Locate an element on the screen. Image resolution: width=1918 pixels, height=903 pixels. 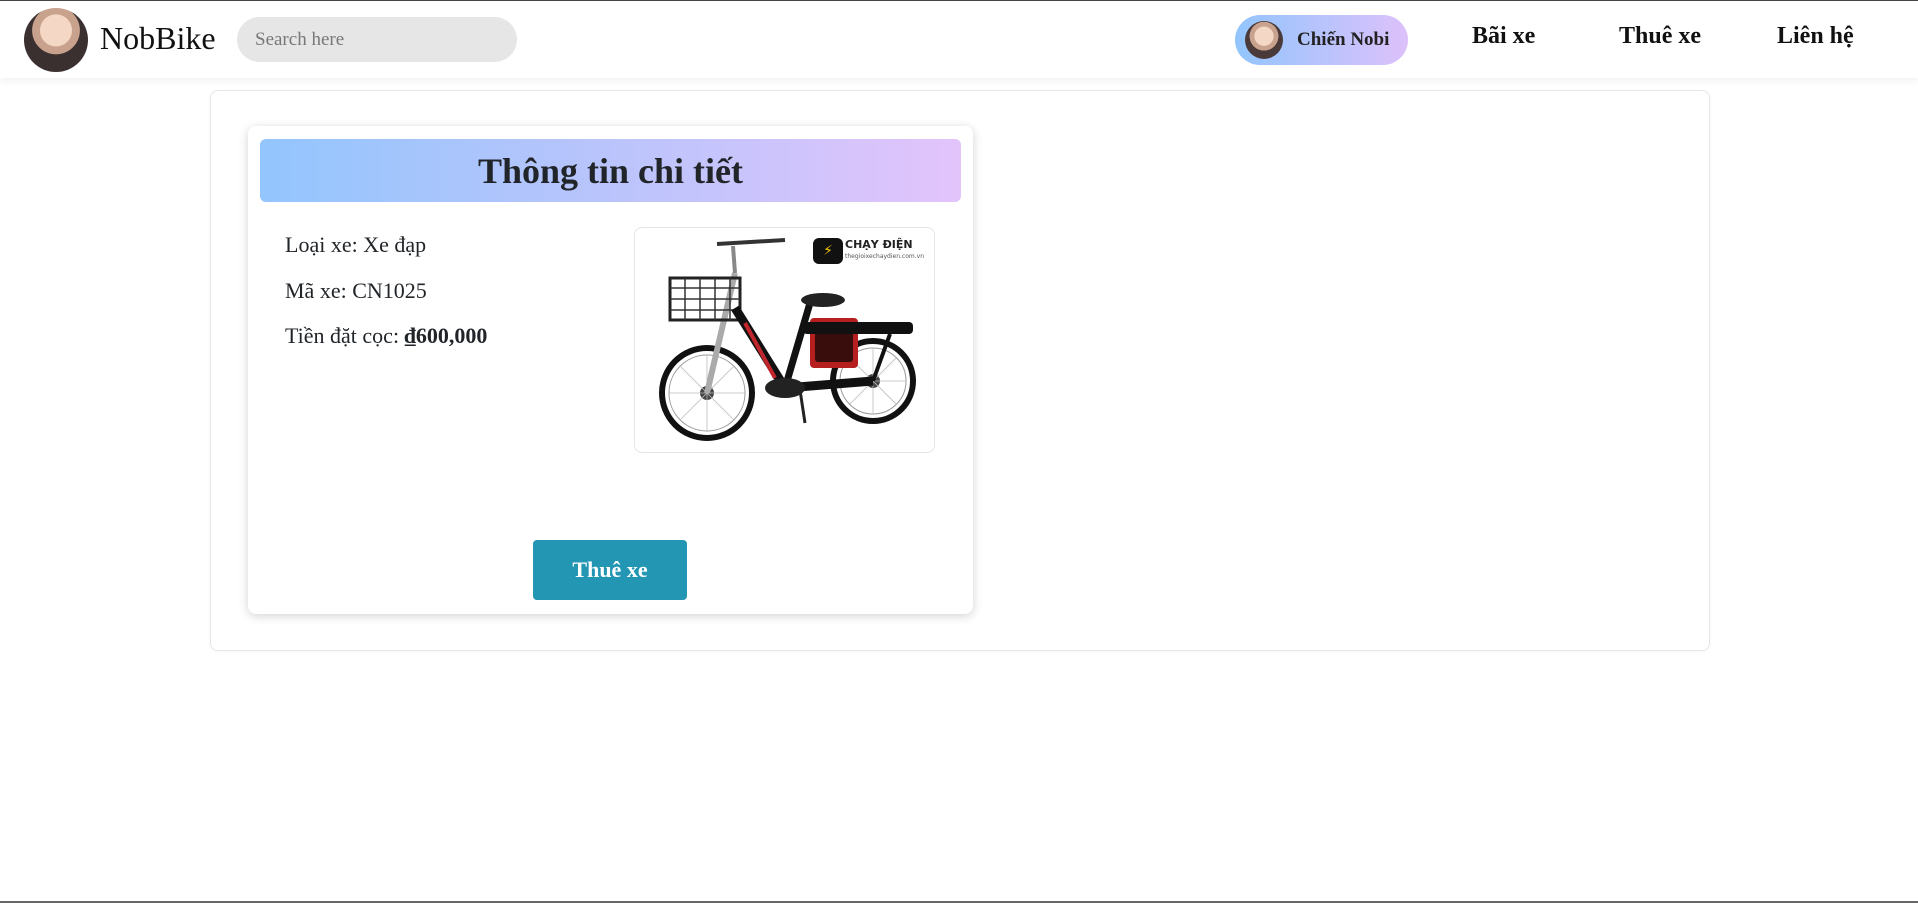
electric-bicycle-icon is located at coordinates (787, 339).